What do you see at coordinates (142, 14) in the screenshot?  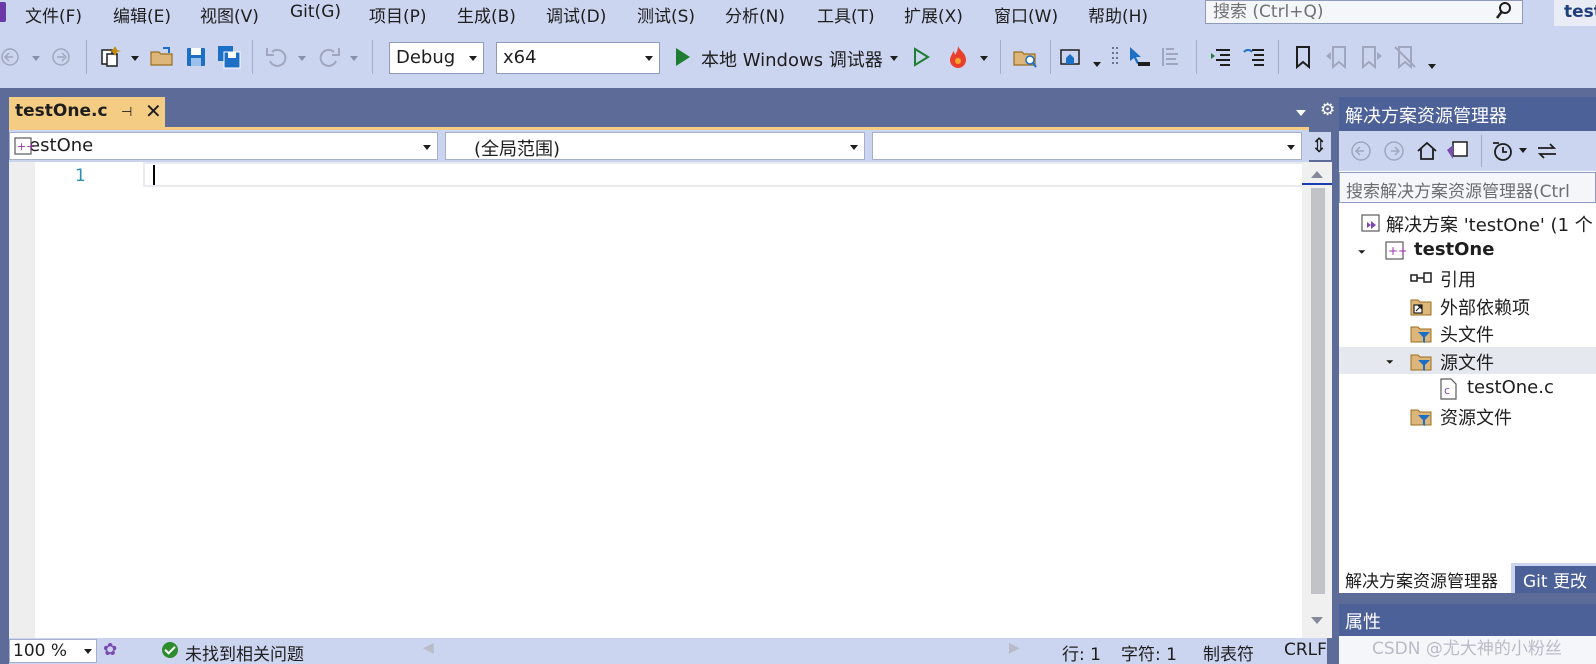 I see `menu-edit: 编辑(E)` at bounding box center [142, 14].